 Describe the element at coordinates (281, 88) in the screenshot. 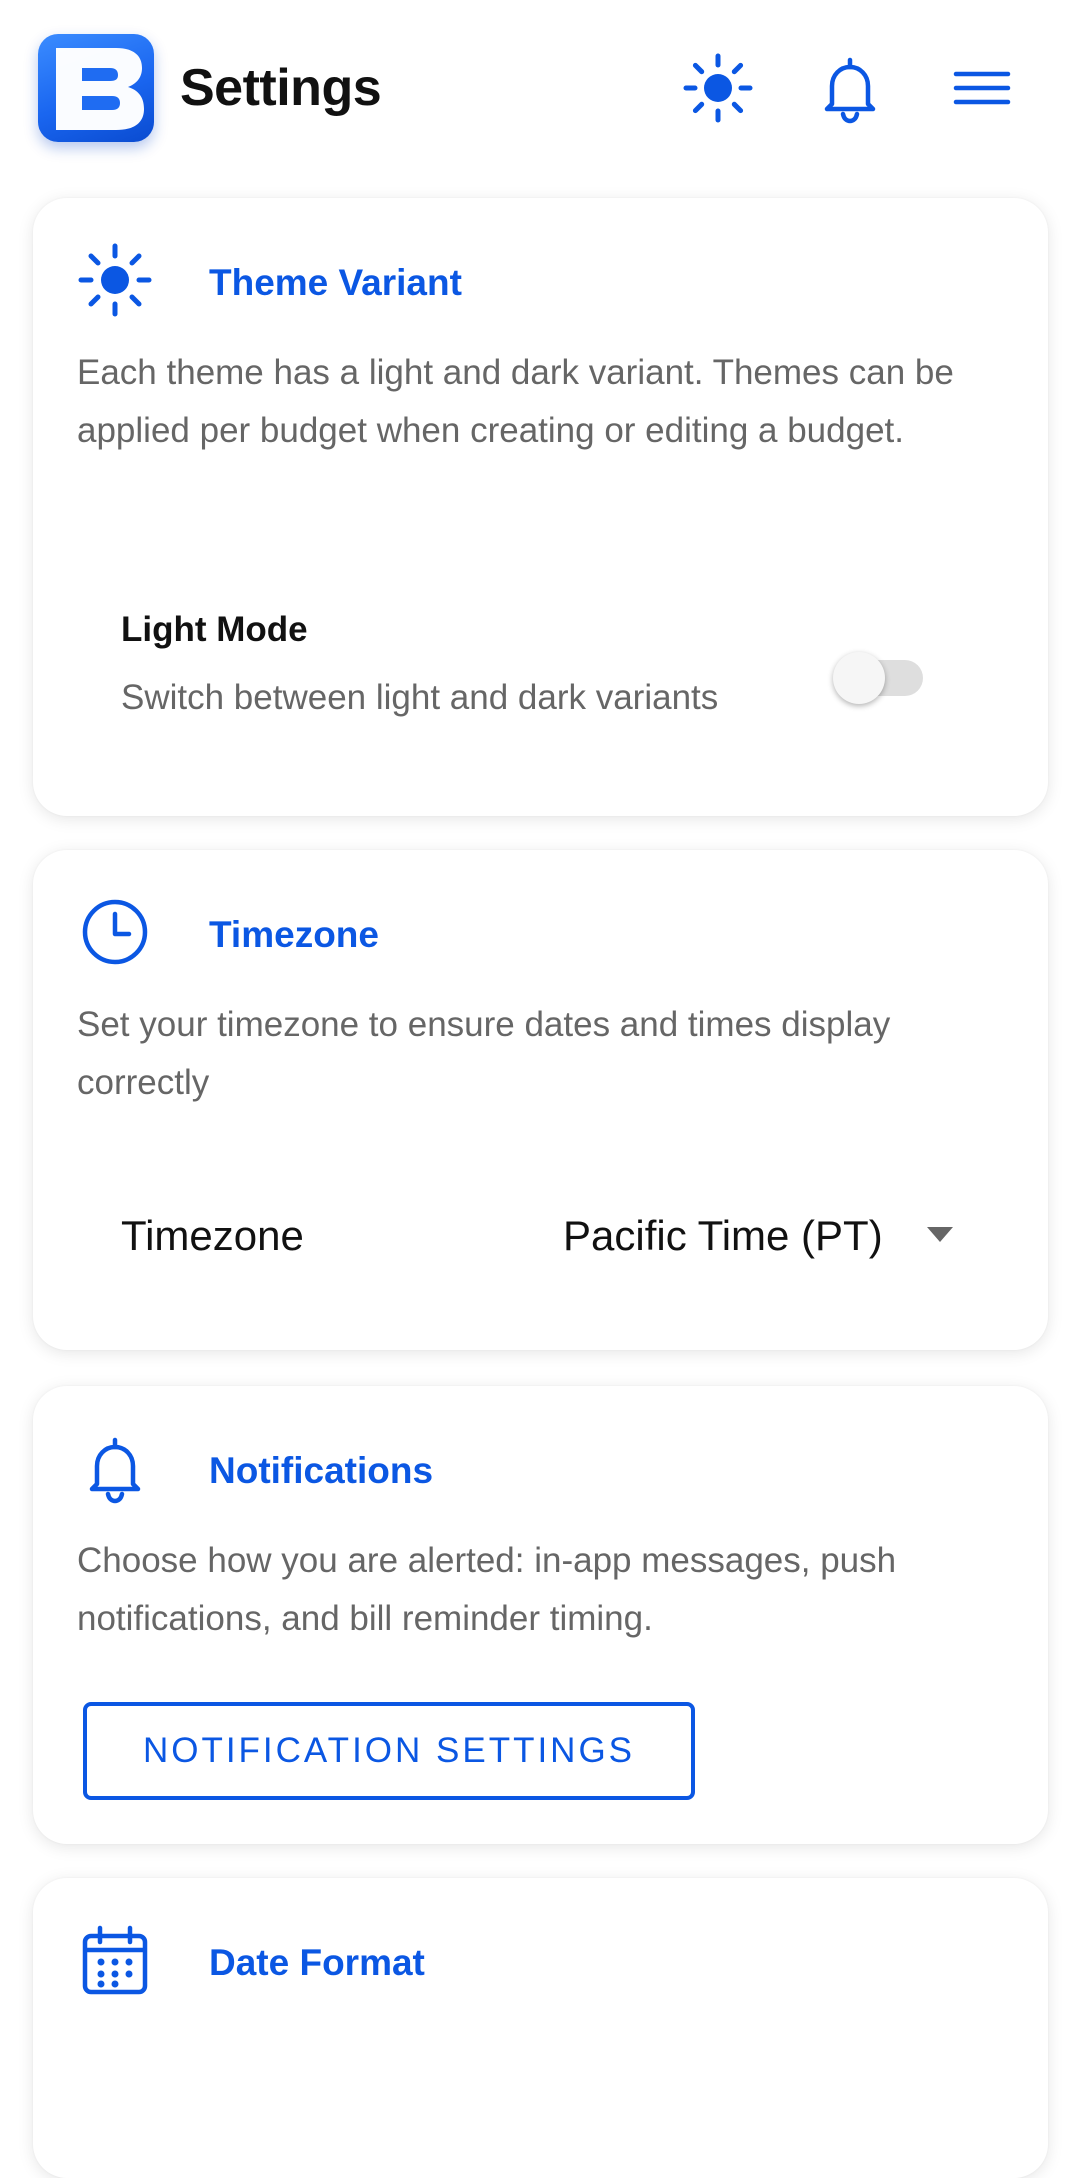

I see `page-title: Settings` at that location.